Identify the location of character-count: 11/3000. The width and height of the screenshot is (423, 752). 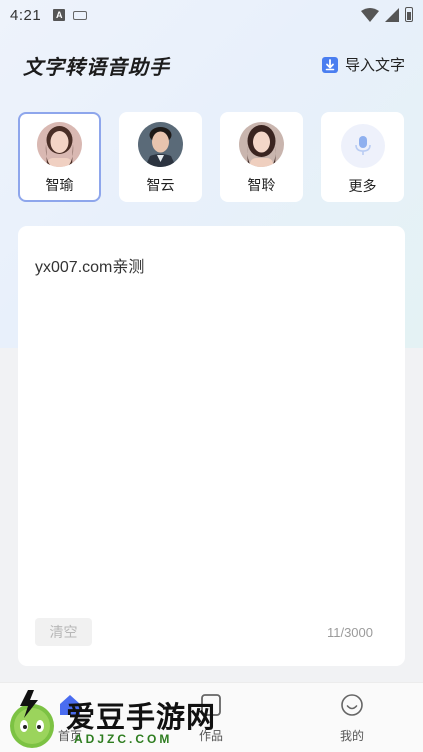
(349, 632).